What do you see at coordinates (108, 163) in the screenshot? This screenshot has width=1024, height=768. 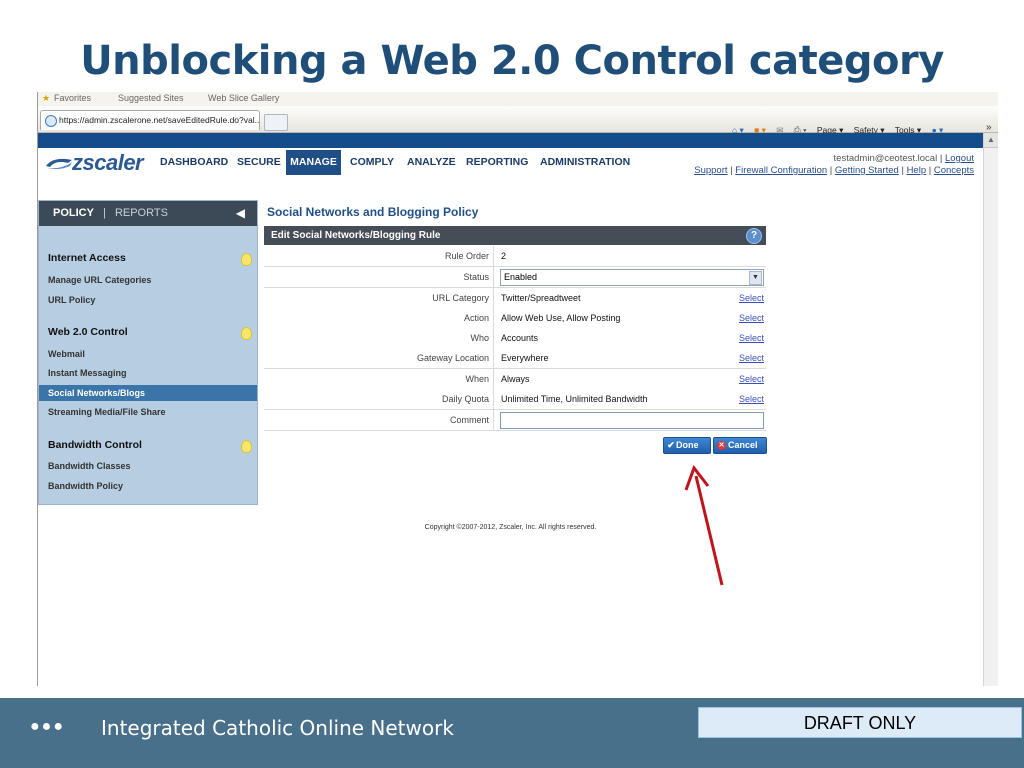 I see `zscaler-logo: zscaler` at bounding box center [108, 163].